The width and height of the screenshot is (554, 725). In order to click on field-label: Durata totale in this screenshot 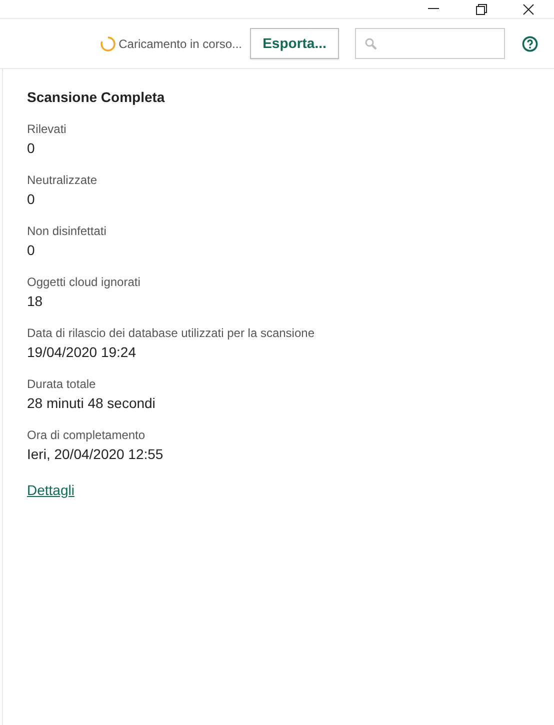, I will do `click(62, 384)`.